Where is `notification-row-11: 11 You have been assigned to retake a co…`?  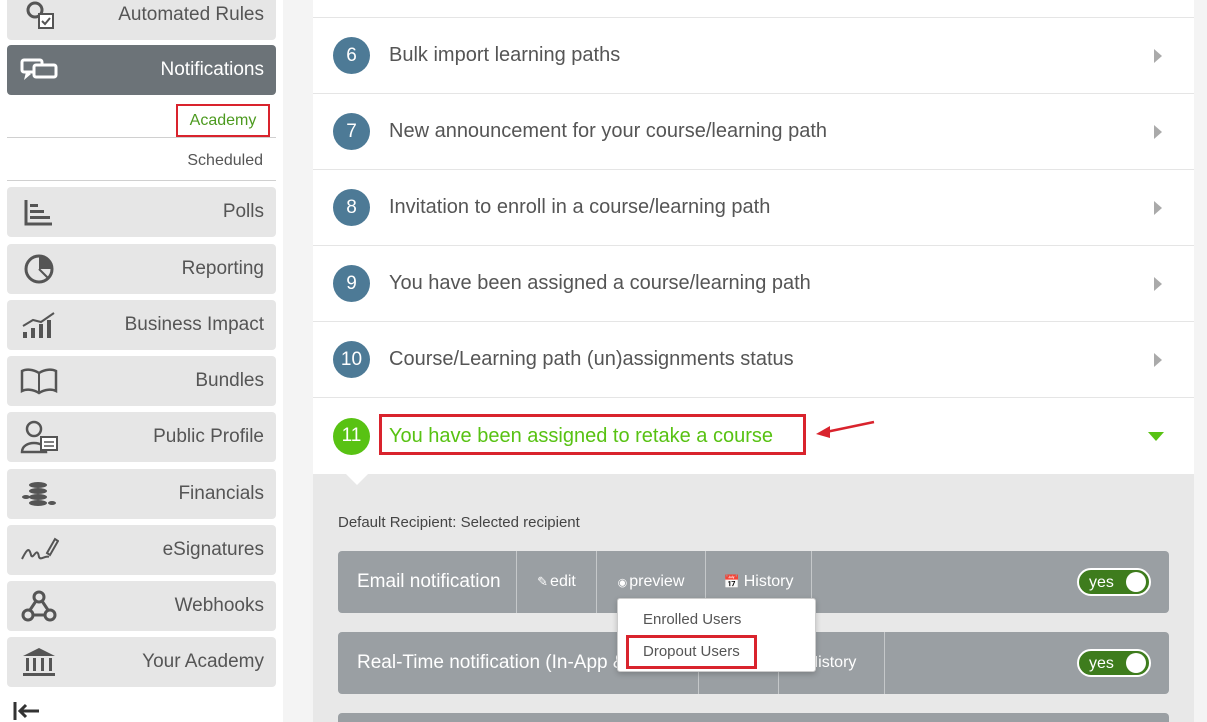
notification-row-11: 11 You have been assigned to retake a co… is located at coordinates (753, 436).